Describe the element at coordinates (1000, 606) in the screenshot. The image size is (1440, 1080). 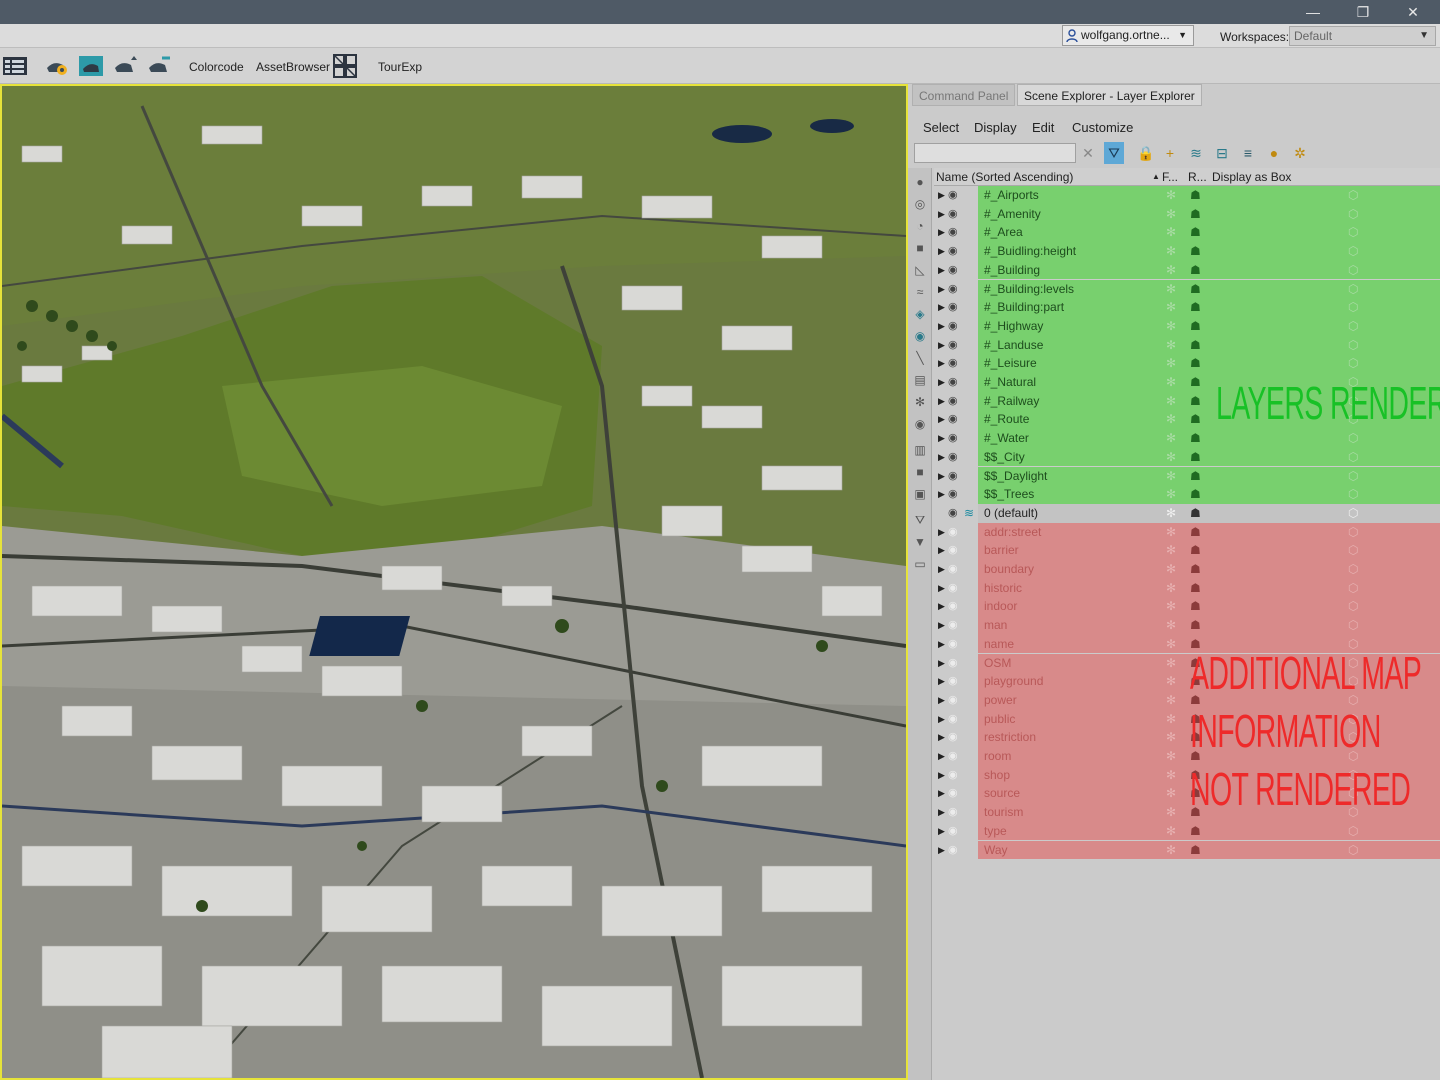
I see `layer-name: indoor` at that location.